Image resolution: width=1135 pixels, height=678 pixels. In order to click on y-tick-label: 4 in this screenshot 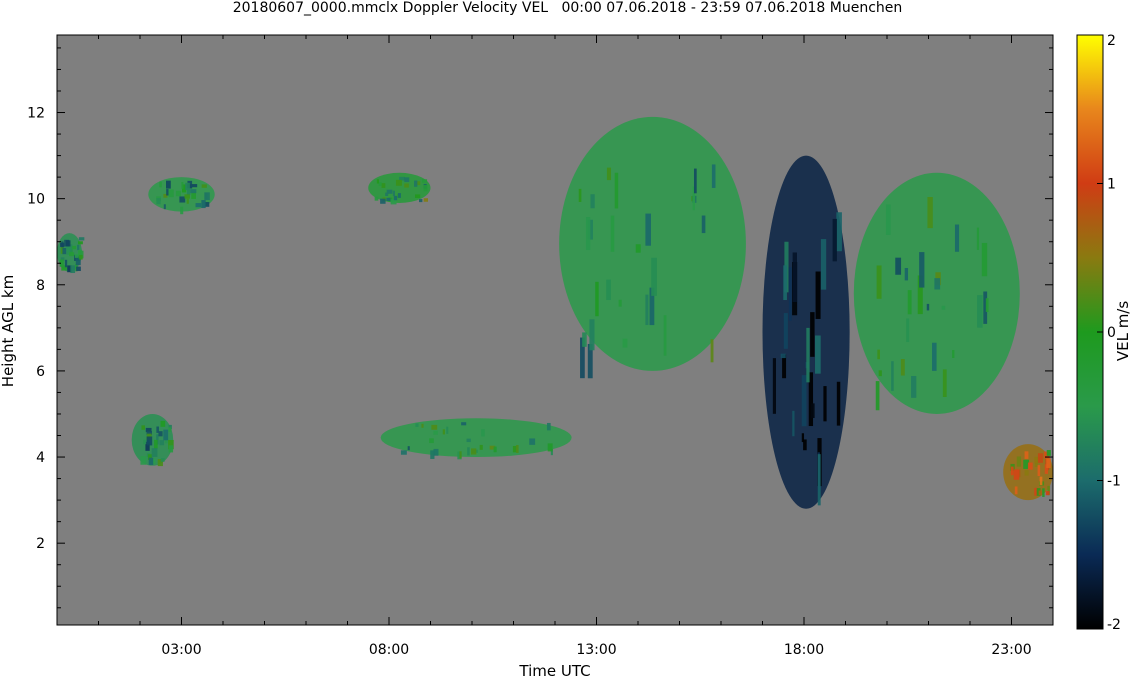, I will do `click(40, 458)`.